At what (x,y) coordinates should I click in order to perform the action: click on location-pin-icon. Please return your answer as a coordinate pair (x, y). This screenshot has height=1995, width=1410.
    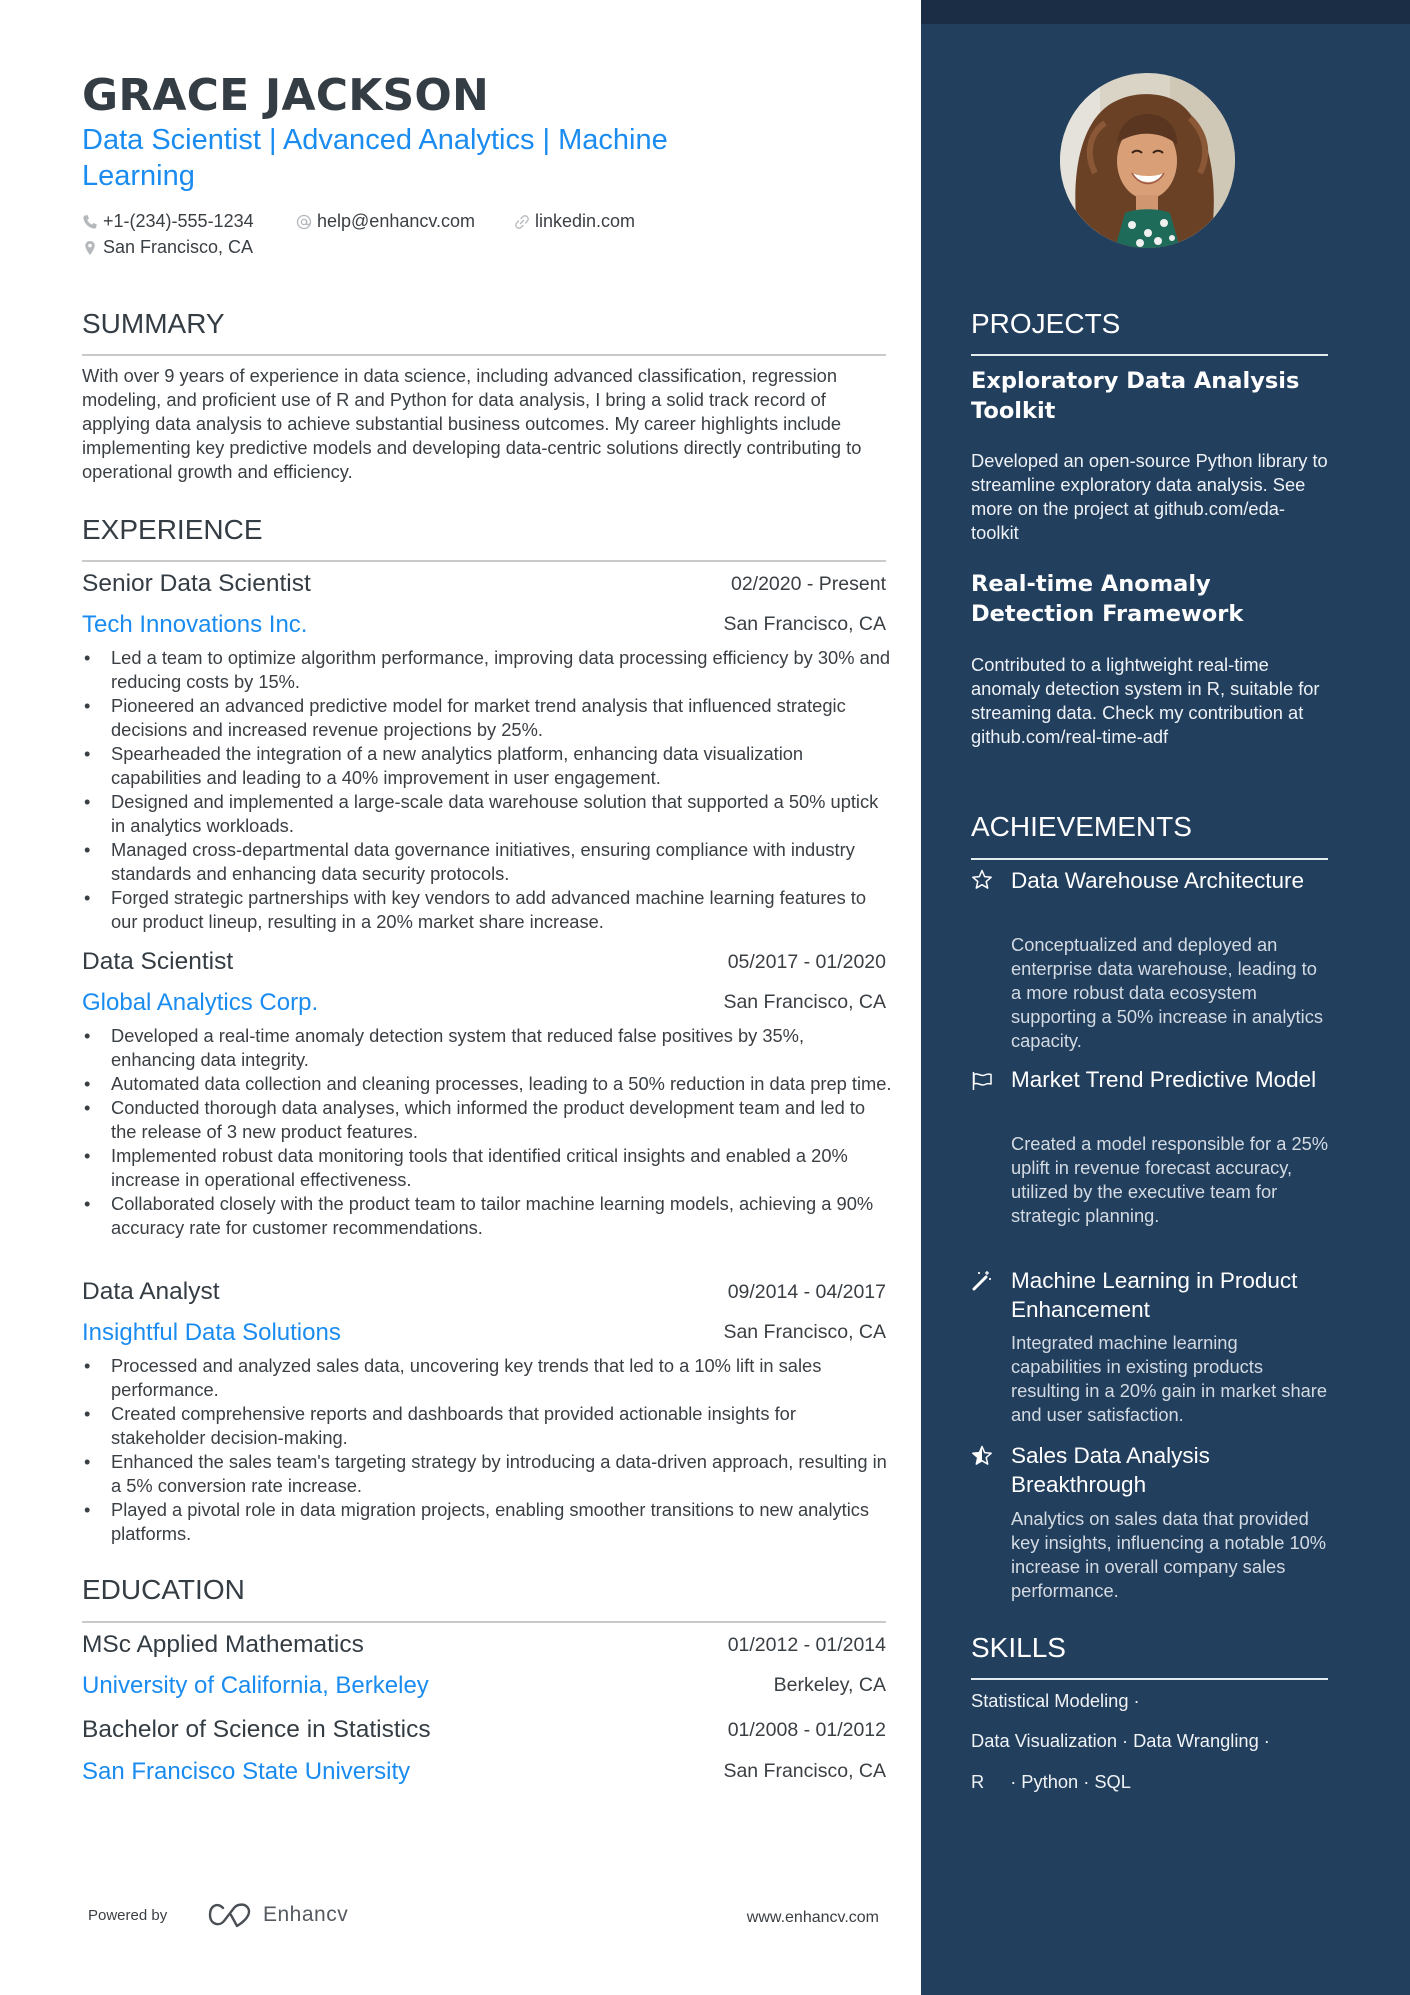
    Looking at the image, I should click on (90, 247).